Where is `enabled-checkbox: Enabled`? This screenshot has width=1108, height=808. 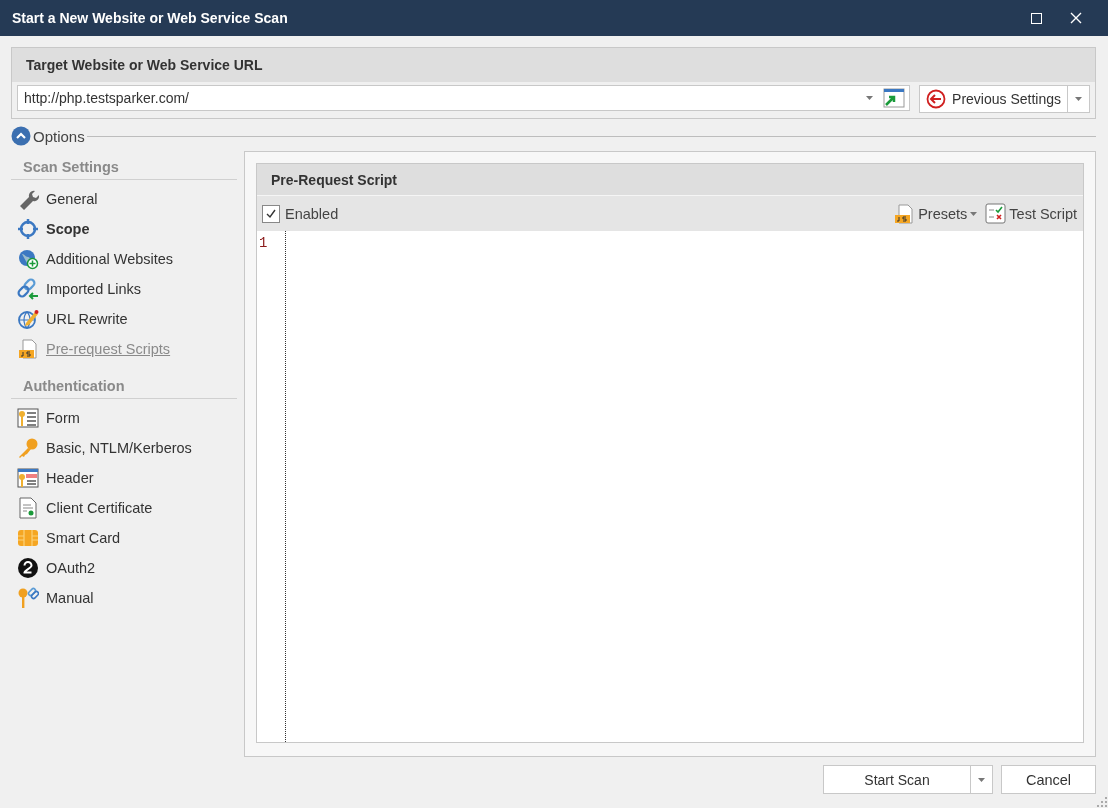 enabled-checkbox: Enabled is located at coordinates (300, 213).